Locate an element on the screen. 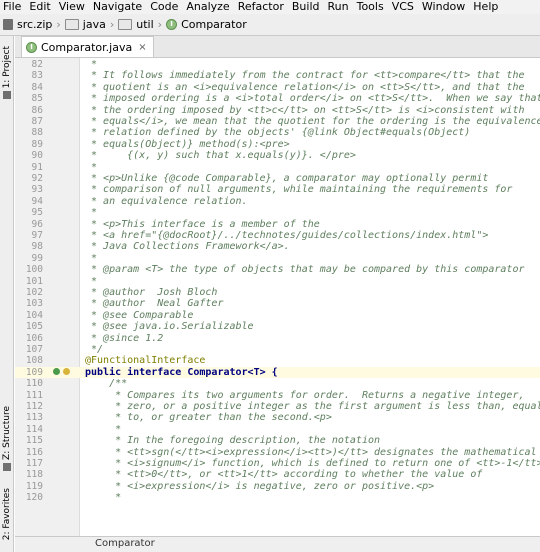 Image resolution: width=540 pixels, height=552 pixels. menu-file: File is located at coordinates (12, 7).